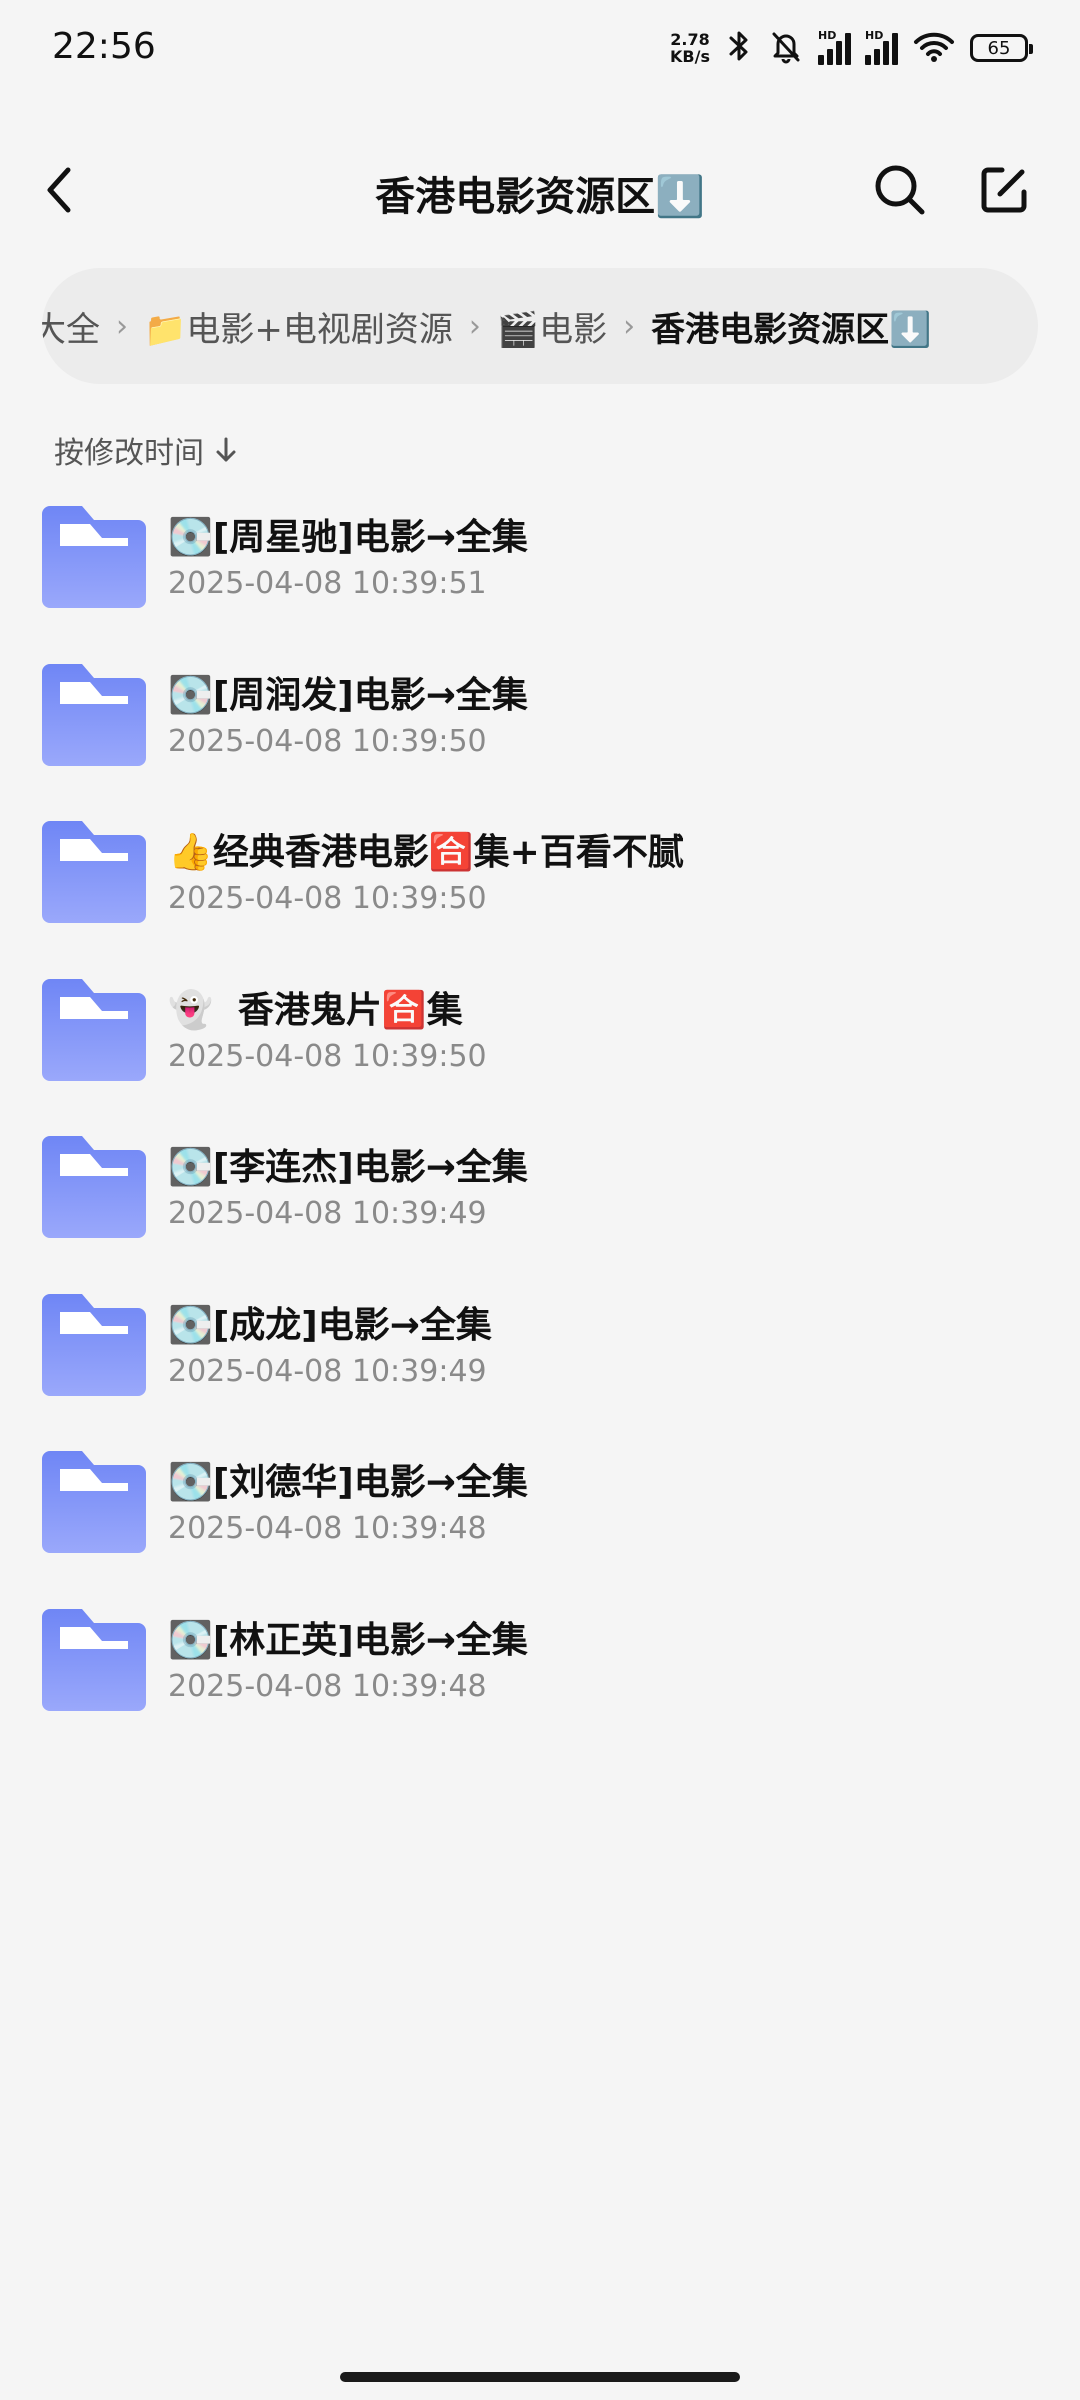 This screenshot has height=2400, width=1080. I want to click on breadcrumb: 大全 › 📁电影+电视剧资源 › 🎬电影 › 香港电影资源区⬇️, so click(540, 326).